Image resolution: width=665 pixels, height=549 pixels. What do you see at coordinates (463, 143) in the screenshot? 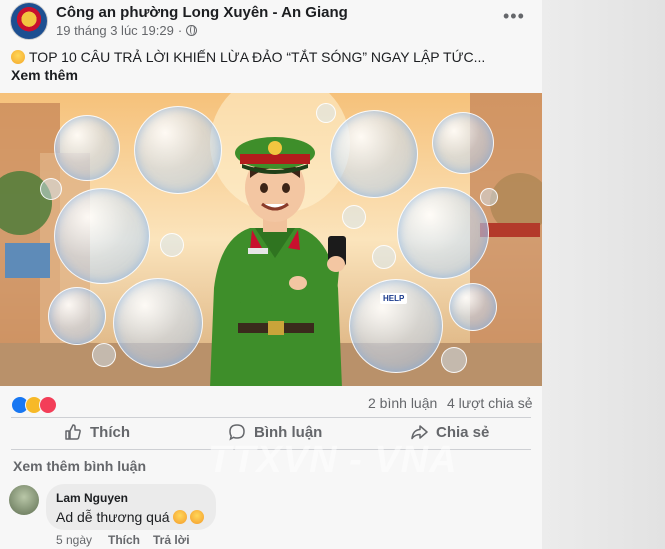
I see `bubble-hacker-alert` at bounding box center [463, 143].